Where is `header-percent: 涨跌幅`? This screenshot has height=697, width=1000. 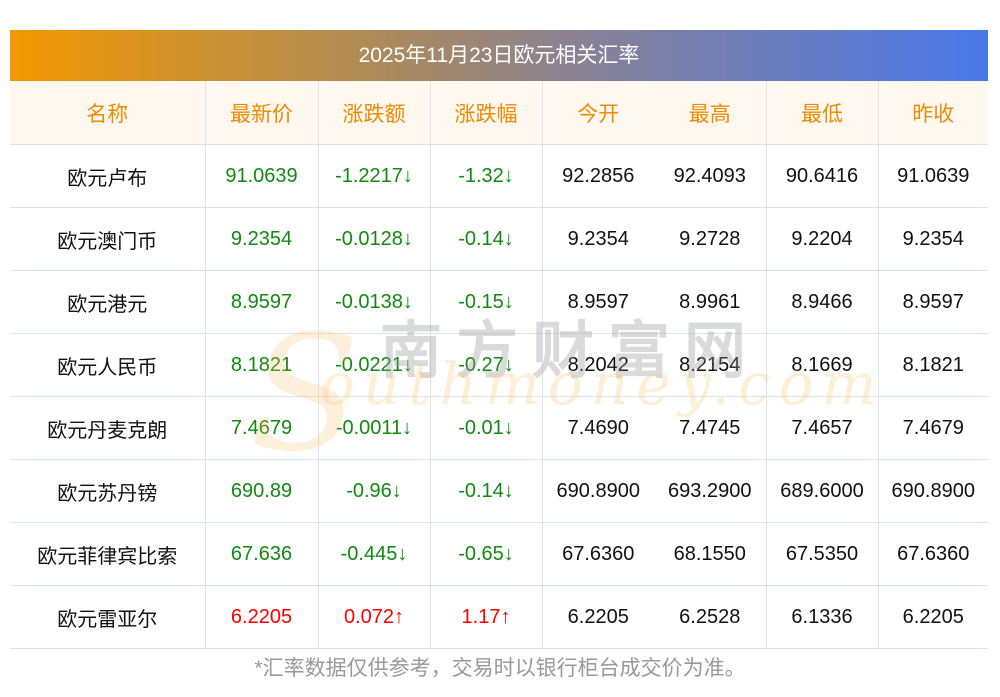 header-percent: 涨跌幅 is located at coordinates (486, 113).